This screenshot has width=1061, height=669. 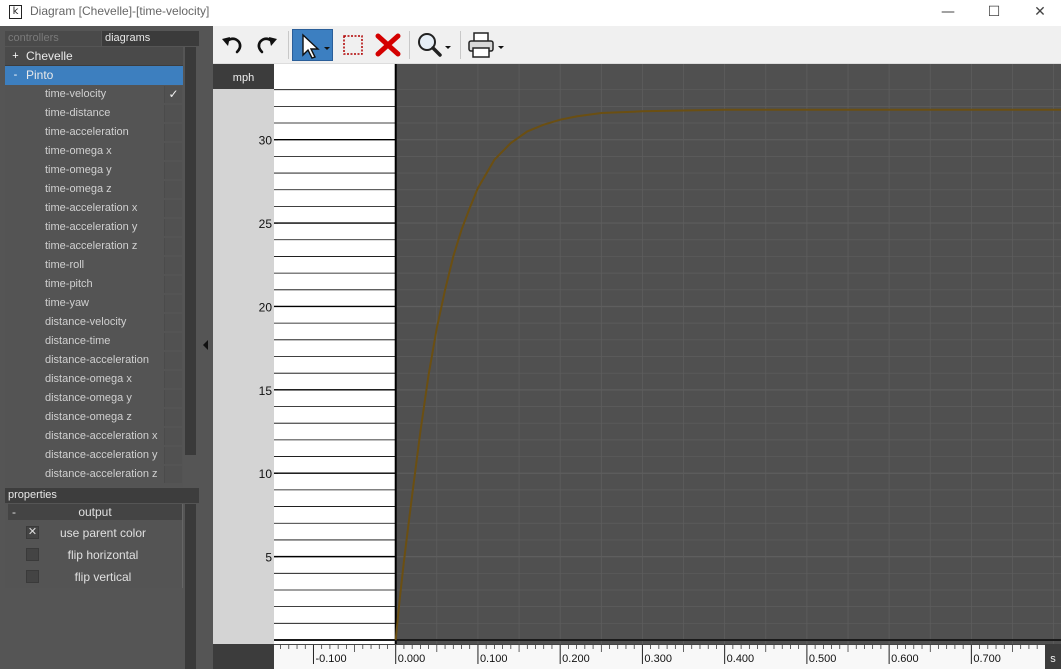 I want to click on close-button: ✕, so click(x=1039, y=13).